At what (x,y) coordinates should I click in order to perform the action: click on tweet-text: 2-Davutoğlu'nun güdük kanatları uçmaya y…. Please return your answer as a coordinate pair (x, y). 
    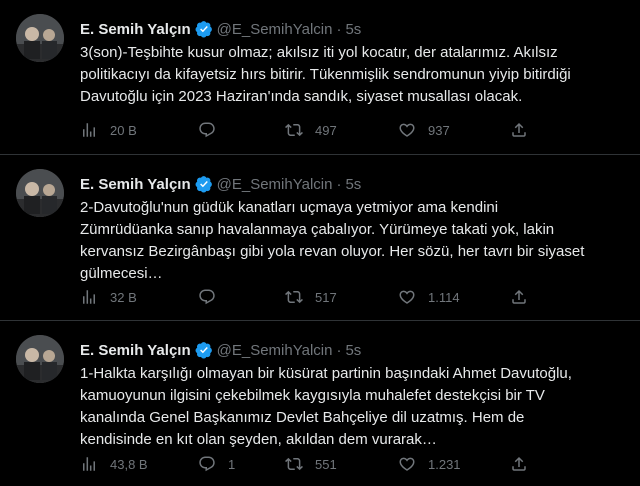
    Looking at the image, I should click on (332, 240).